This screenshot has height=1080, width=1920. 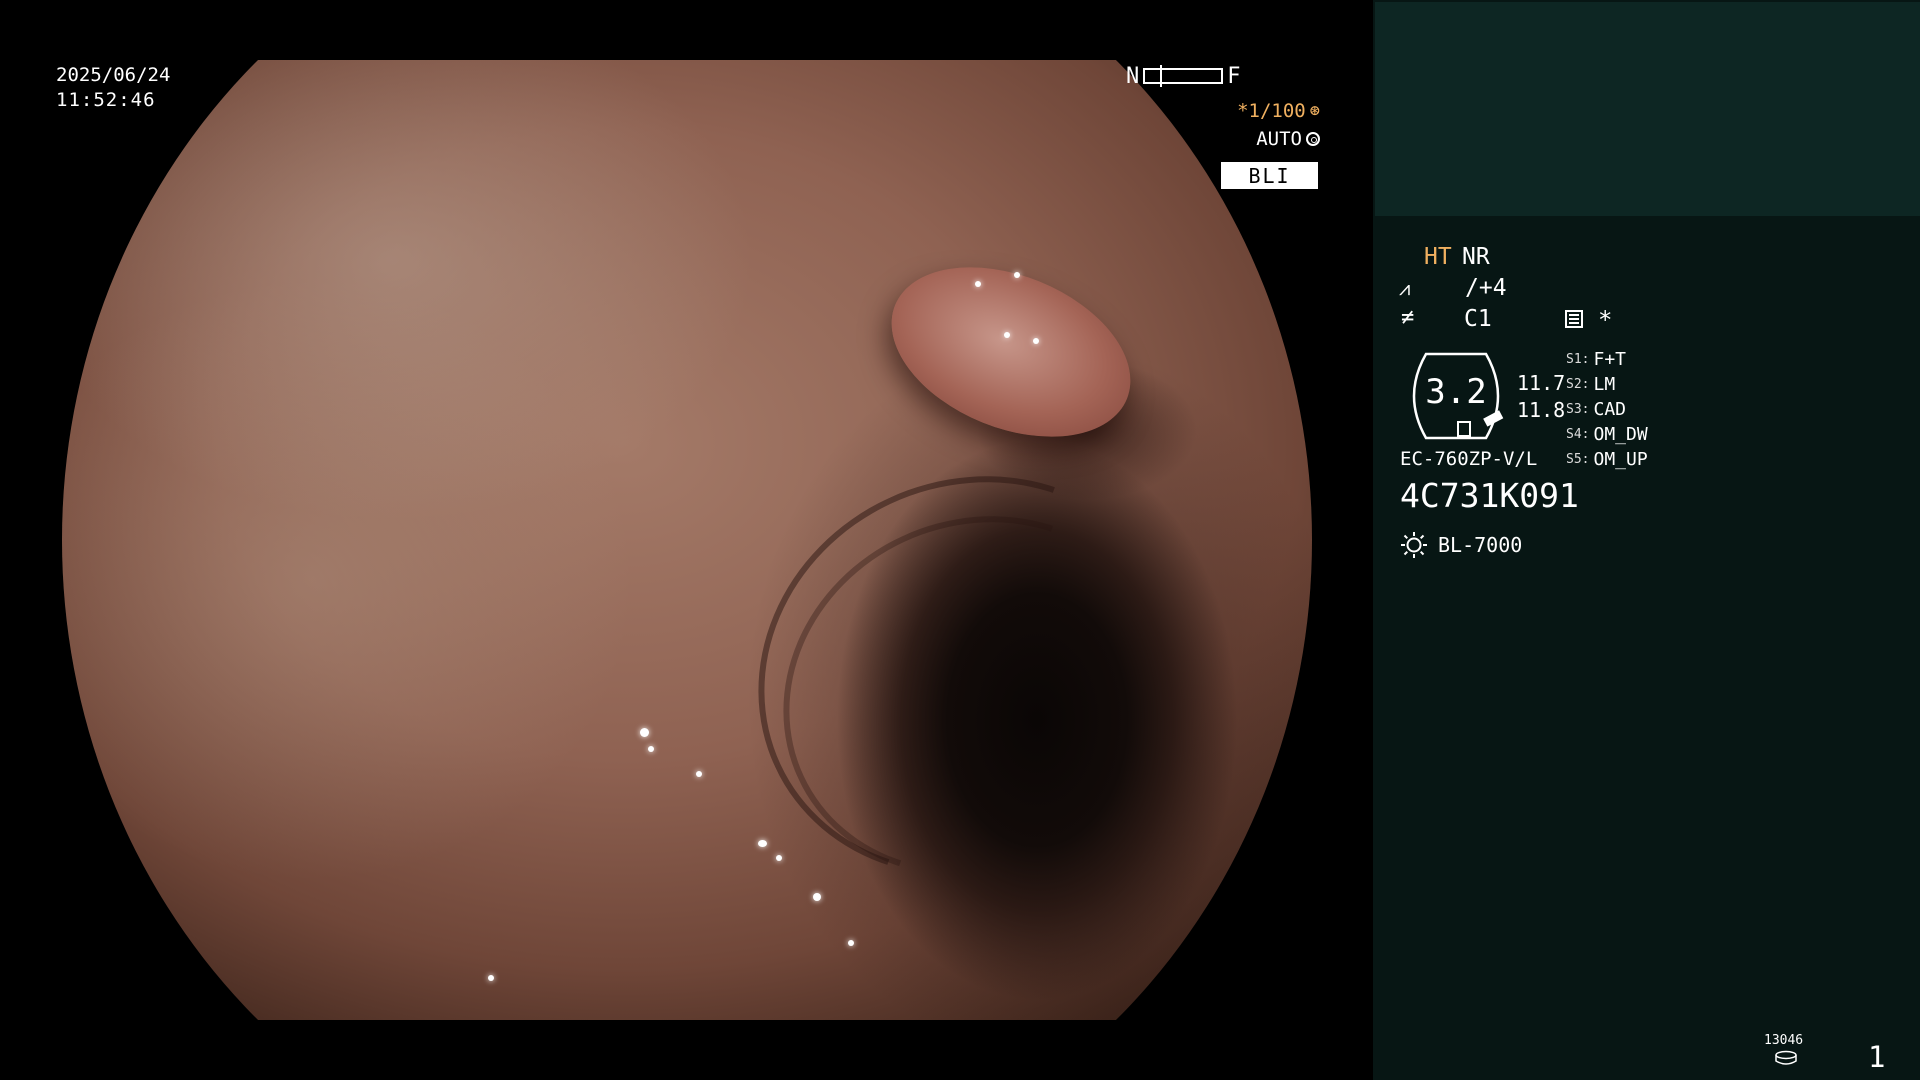 I want to click on magnification-far: 11.7, so click(x=1541, y=383).